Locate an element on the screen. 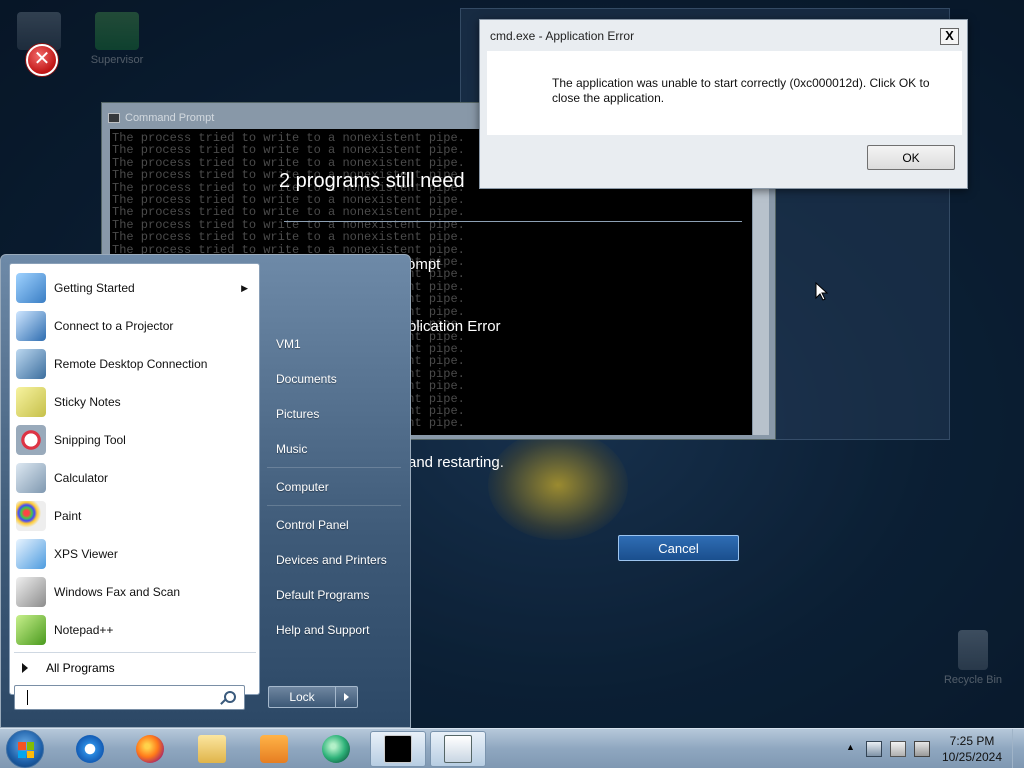 This screenshot has height=768, width=1024. power-options-arrow-button is located at coordinates (347, 697).